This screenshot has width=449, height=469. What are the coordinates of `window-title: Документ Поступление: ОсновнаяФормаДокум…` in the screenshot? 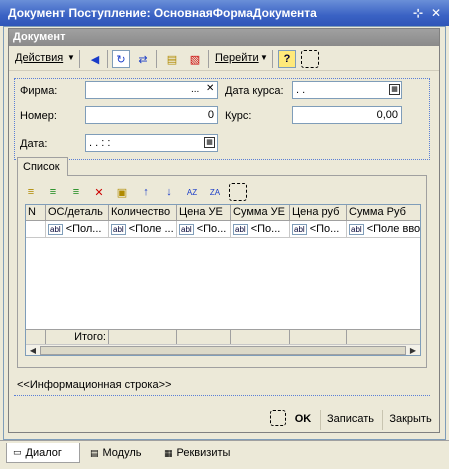 It's located at (162, 13).